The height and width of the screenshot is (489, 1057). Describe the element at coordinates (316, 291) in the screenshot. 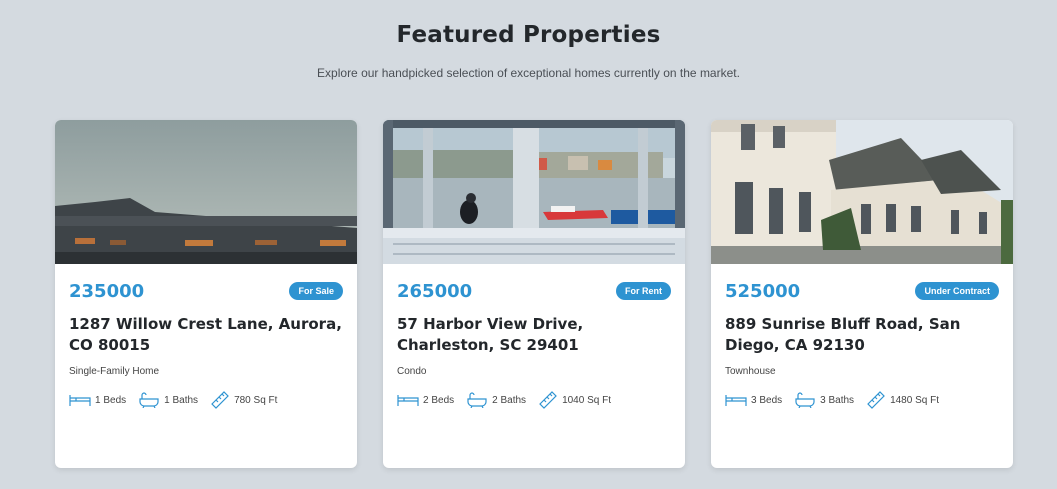

I see `status-badge: For Sale` at that location.